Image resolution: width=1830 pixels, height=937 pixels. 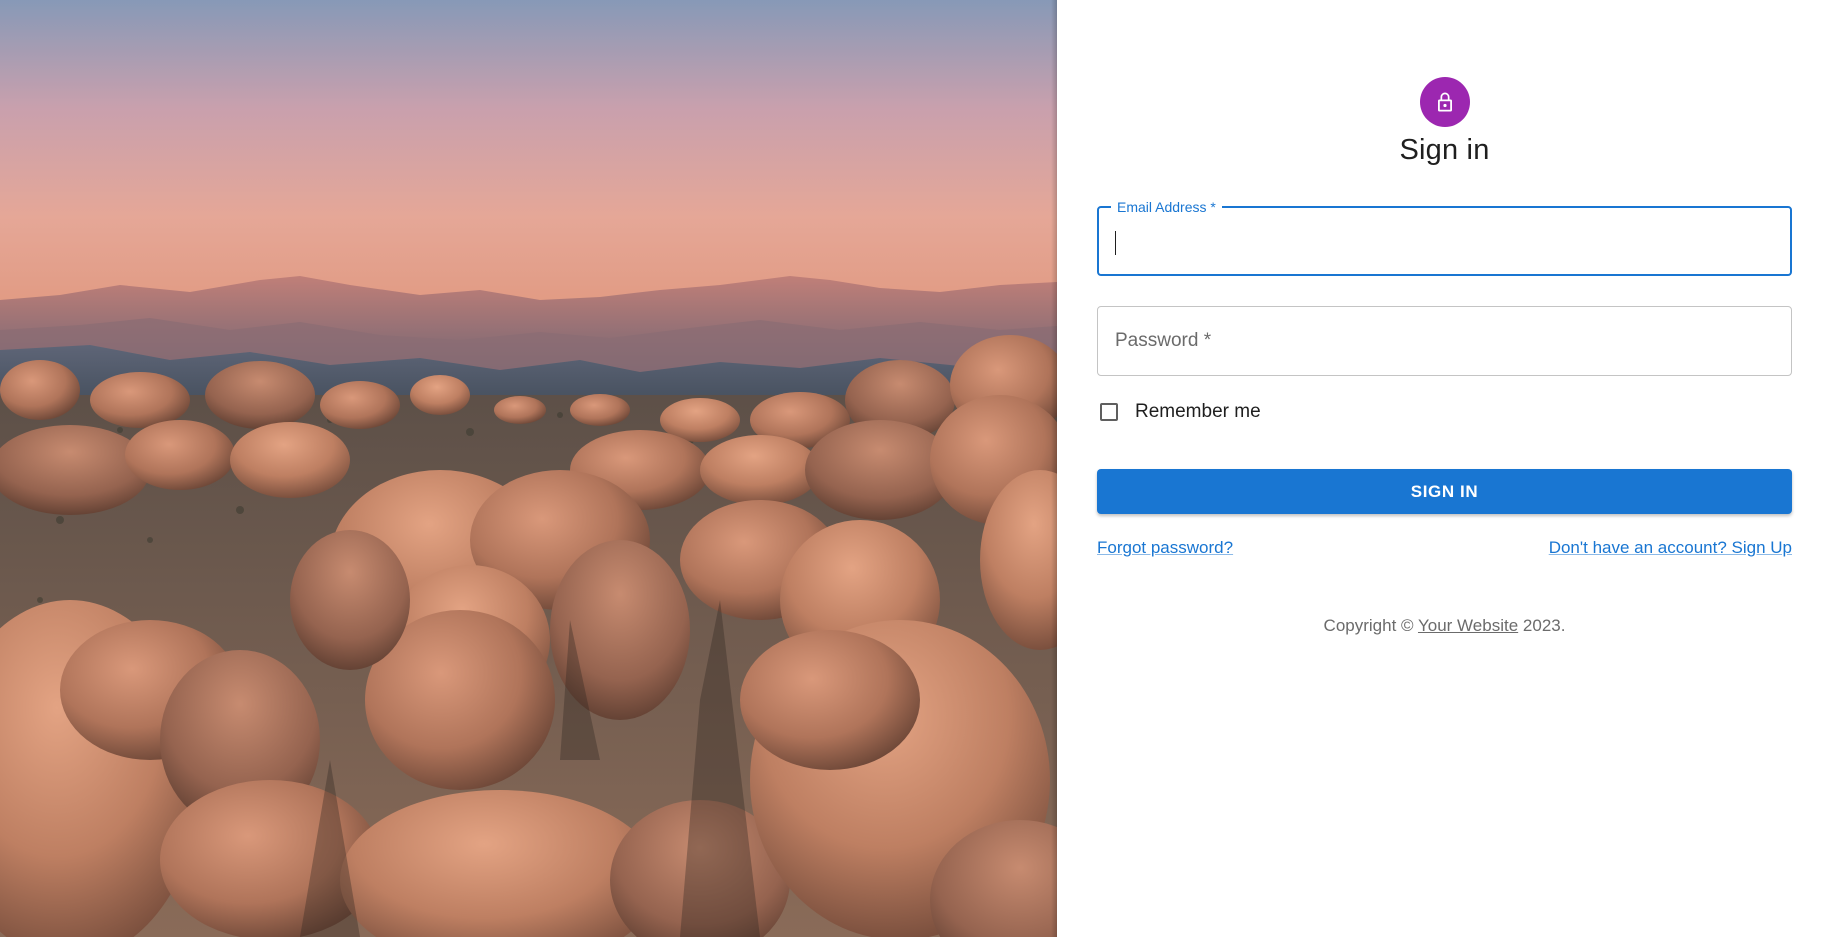 I want to click on remember-me: Remember me, so click(x=1179, y=412).